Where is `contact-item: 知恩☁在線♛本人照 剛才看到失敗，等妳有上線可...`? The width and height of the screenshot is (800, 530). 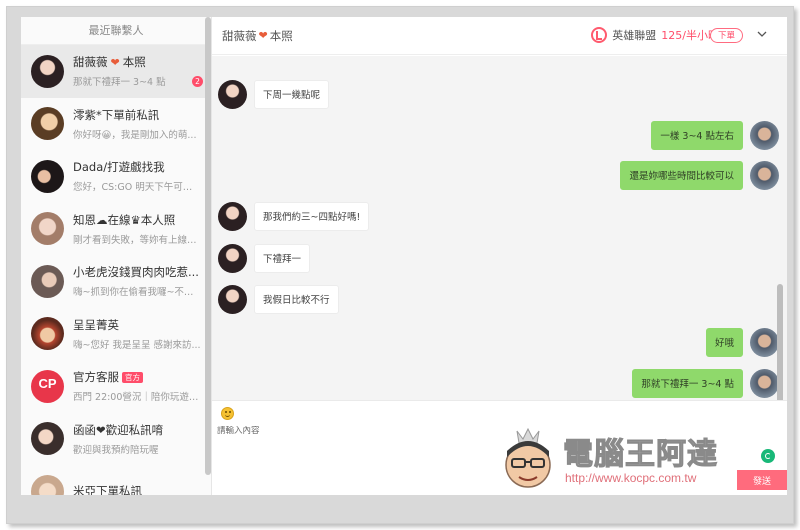
contact-item: 知恩☁在線♛本人照 剛才看到失敗，等妳有上線可... is located at coordinates (116, 229).